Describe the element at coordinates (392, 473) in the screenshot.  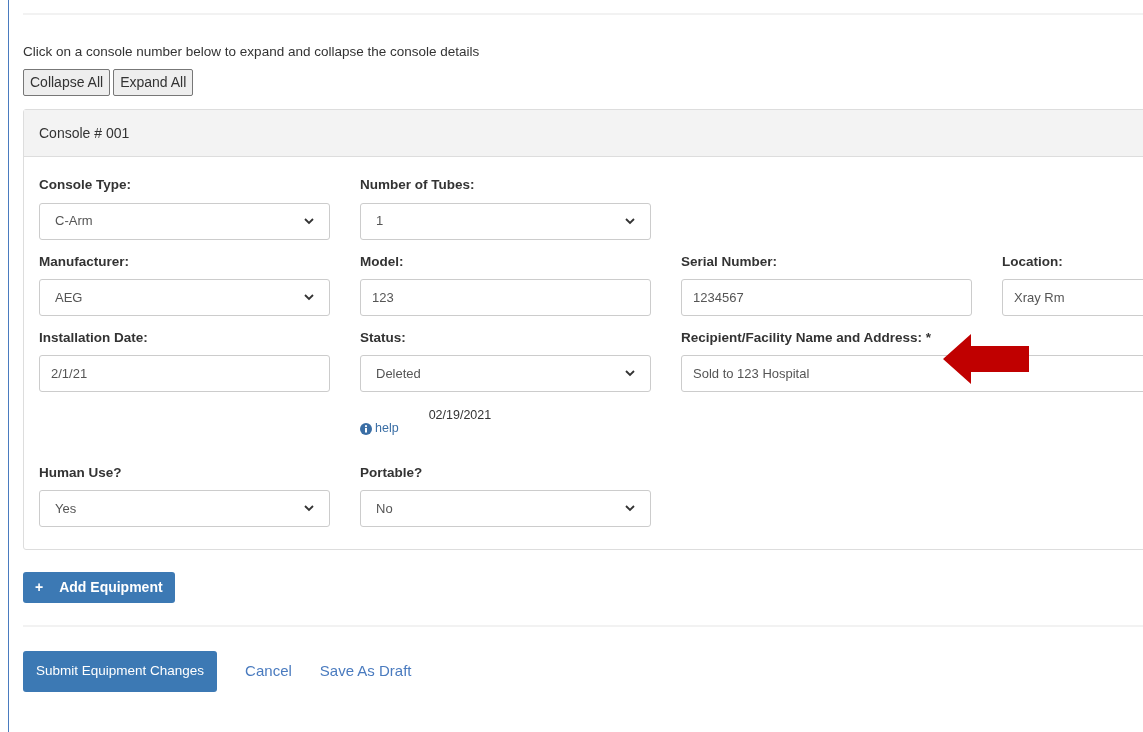
I see `field-label: Portable?` at that location.